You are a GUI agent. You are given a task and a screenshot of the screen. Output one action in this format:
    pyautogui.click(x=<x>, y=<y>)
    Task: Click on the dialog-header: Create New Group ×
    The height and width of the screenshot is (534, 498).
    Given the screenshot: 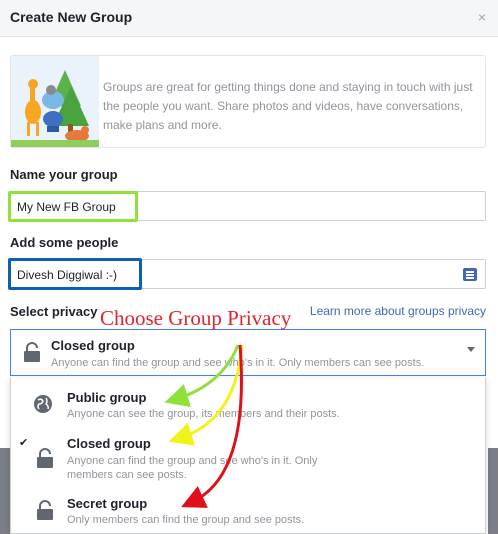 What is the action you would take?
    pyautogui.click(x=249, y=18)
    